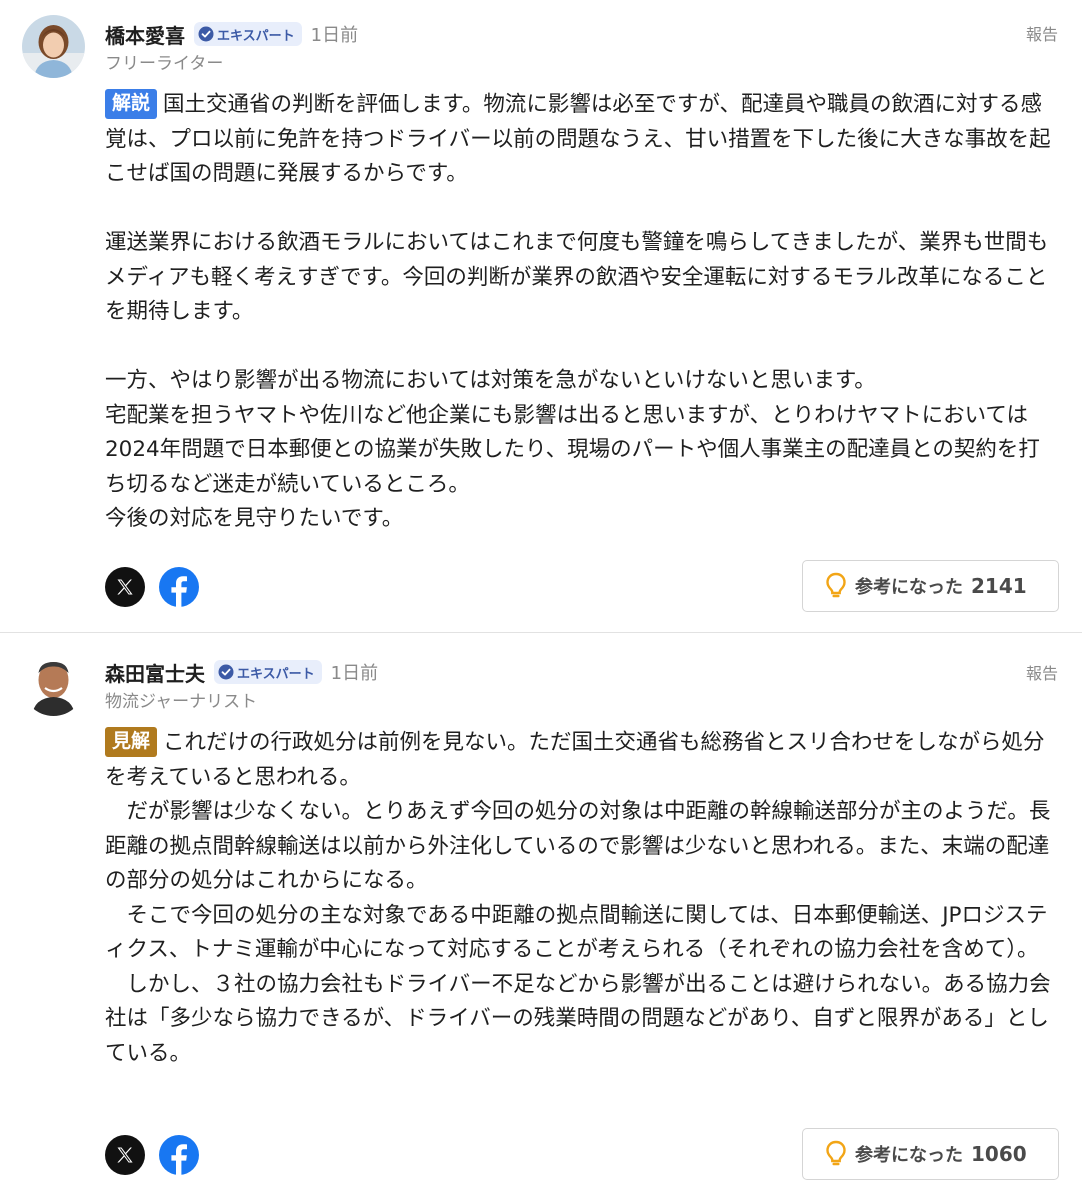 This screenshot has height=1198, width=1082. I want to click on author-role: フリーライター, so click(164, 64).